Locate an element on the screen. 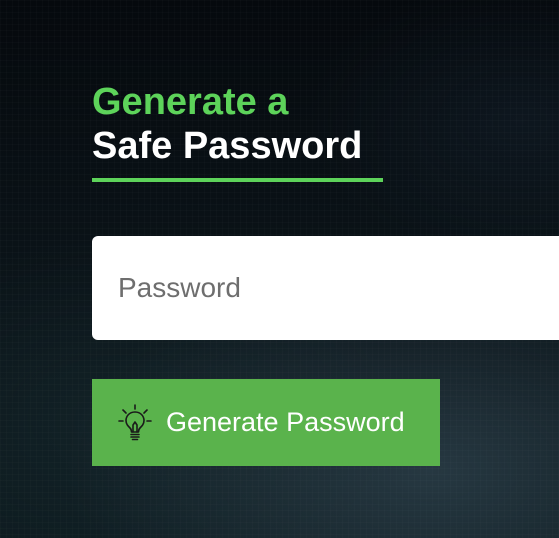  lightbulb-icon is located at coordinates (135, 423).